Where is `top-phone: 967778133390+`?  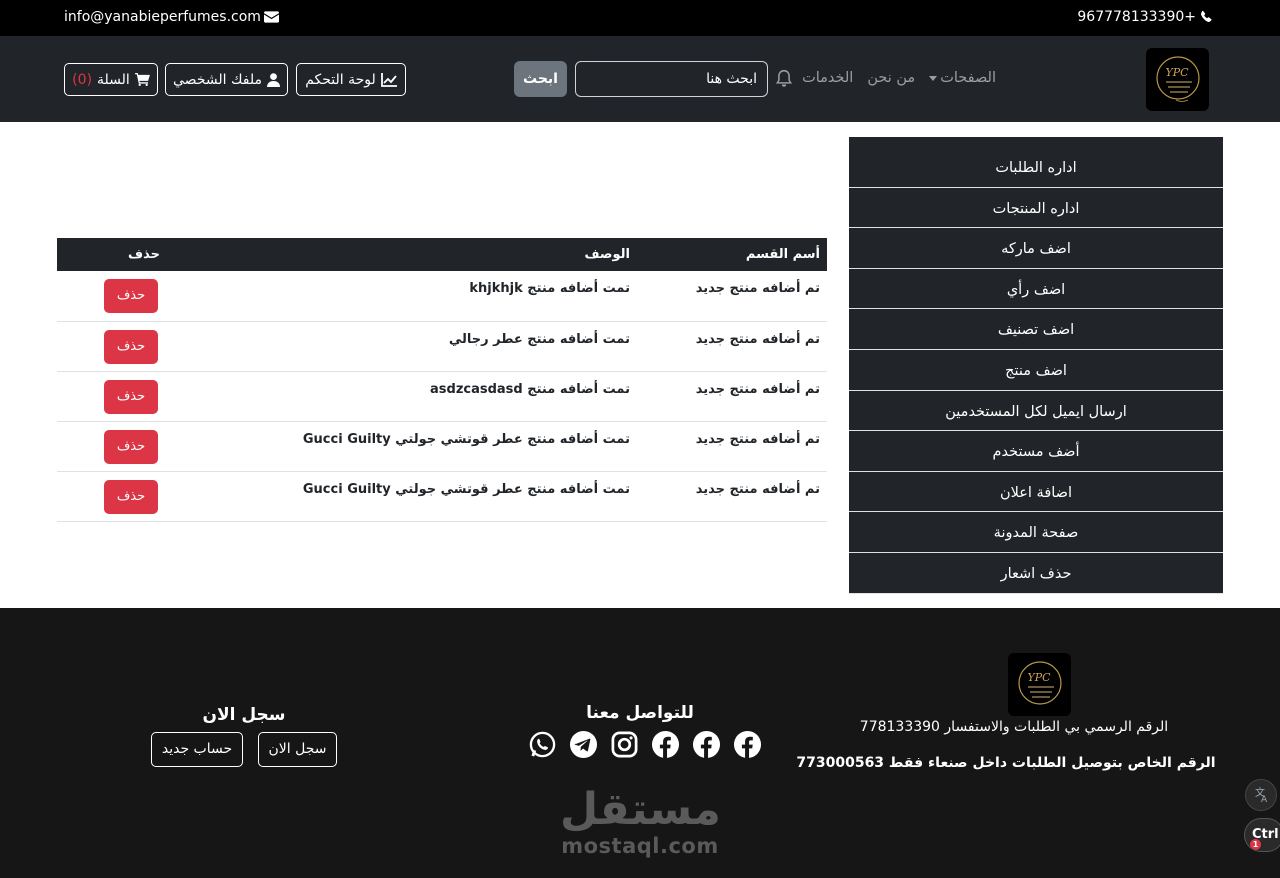
top-phone: 967778133390+ is located at coordinates (1145, 17).